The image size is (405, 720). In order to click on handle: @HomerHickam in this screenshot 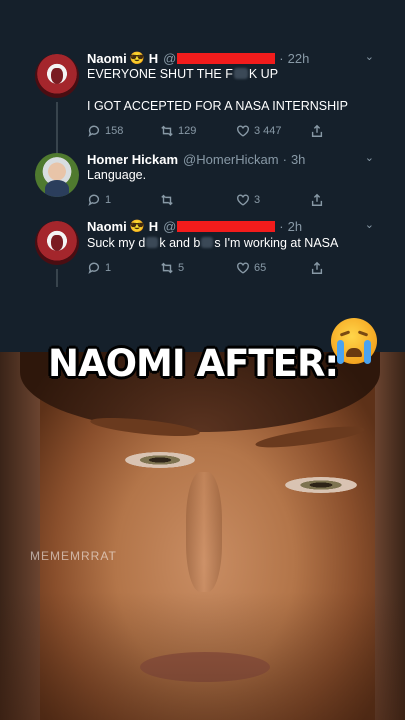, I will do `click(231, 159)`.